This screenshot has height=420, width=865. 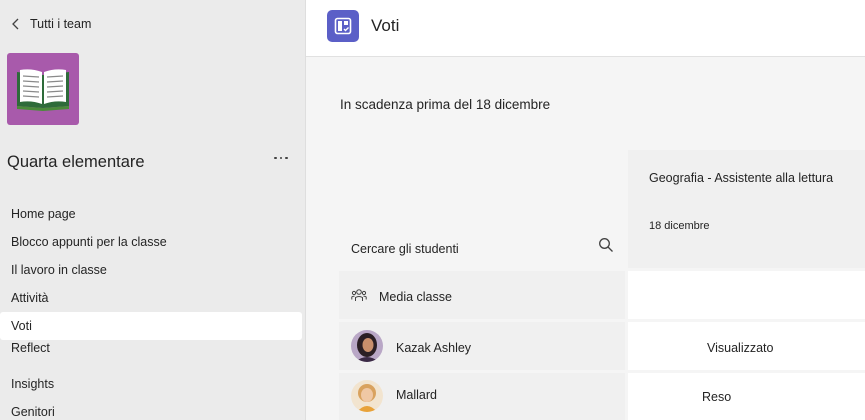 I want to click on class-average-row: Media classe, so click(x=602, y=295).